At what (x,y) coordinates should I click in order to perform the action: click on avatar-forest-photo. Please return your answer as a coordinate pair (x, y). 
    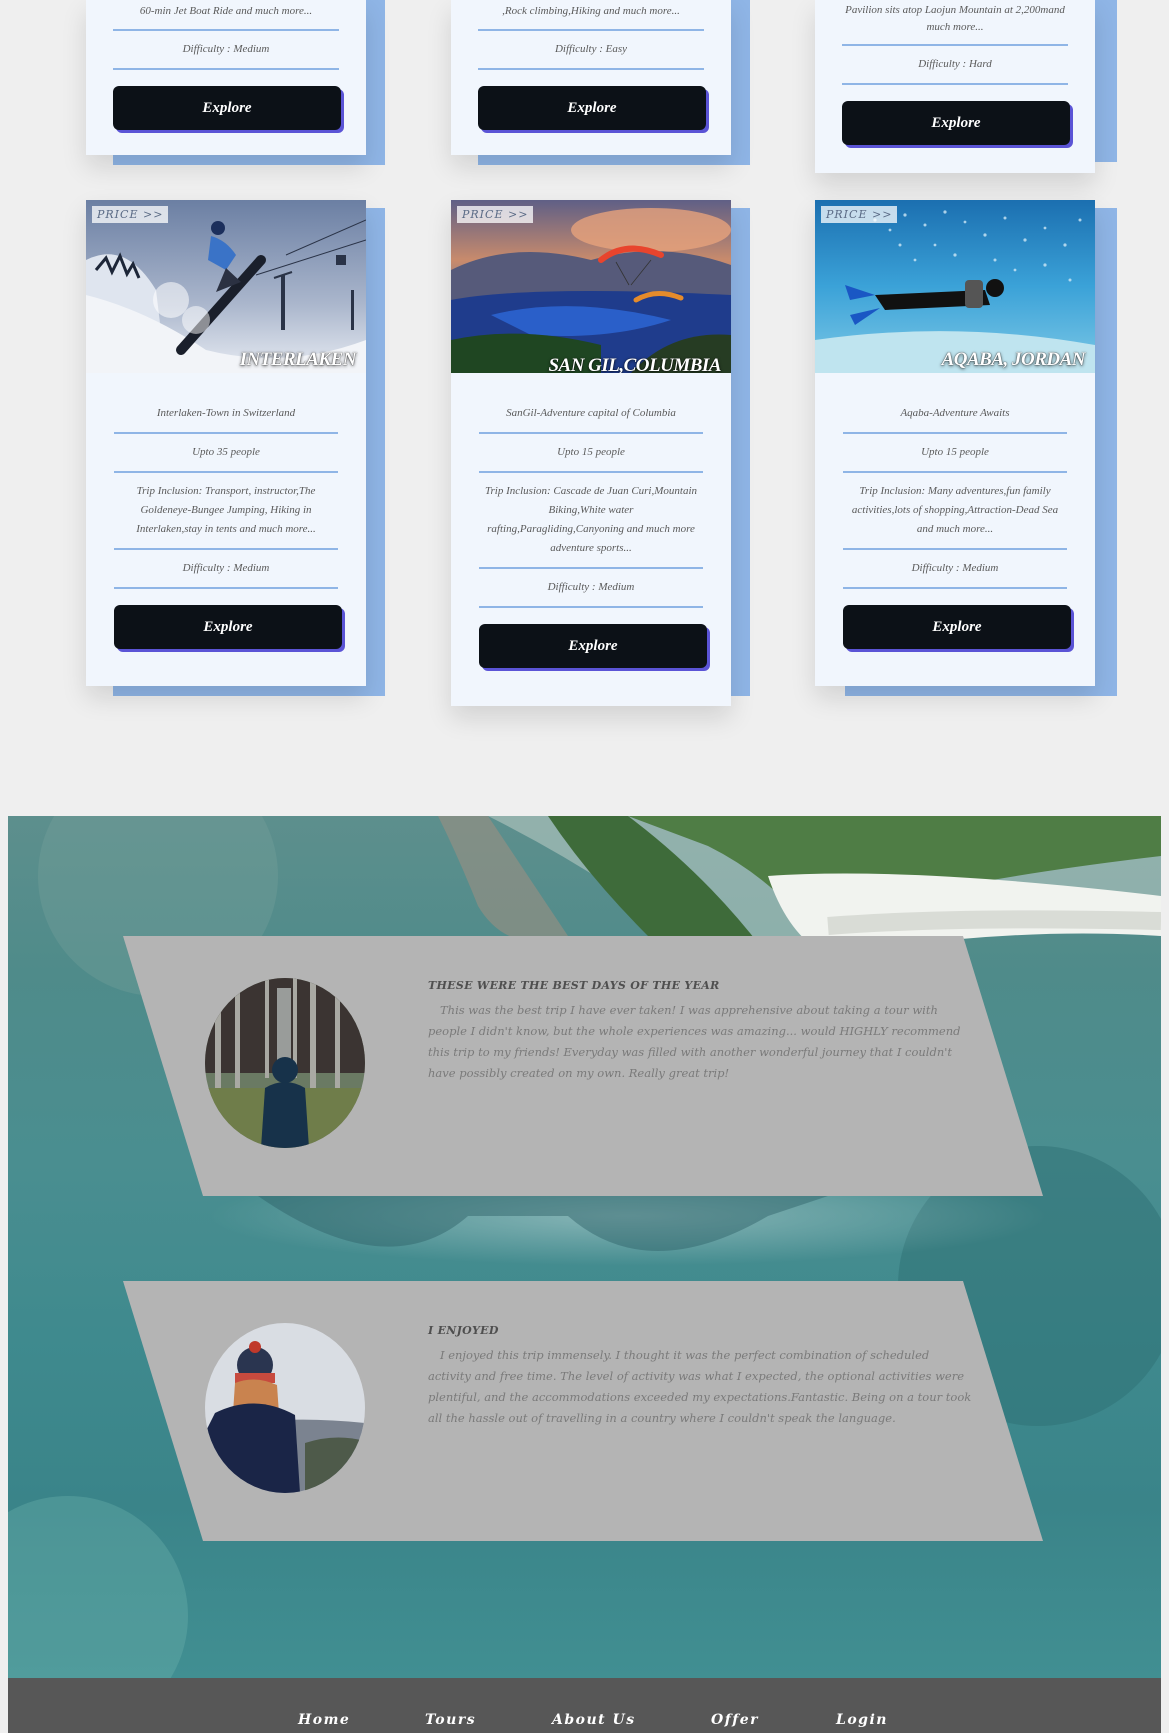
    Looking at the image, I should click on (285, 1063).